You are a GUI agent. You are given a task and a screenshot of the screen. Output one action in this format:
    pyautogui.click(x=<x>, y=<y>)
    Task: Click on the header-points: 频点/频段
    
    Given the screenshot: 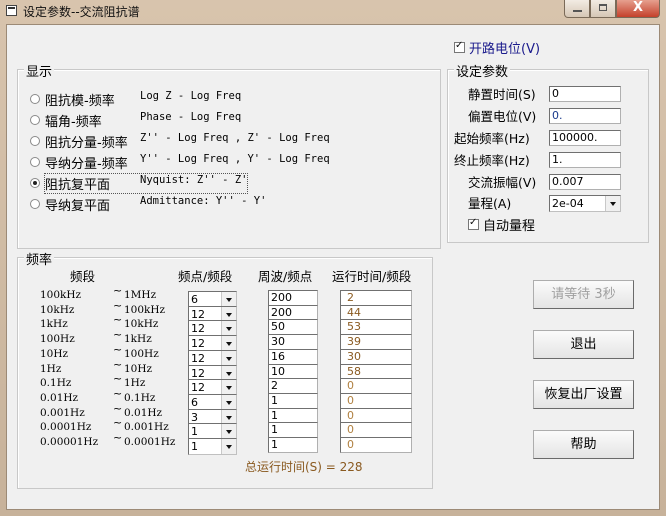 What is the action you would take?
    pyautogui.click(x=205, y=276)
    